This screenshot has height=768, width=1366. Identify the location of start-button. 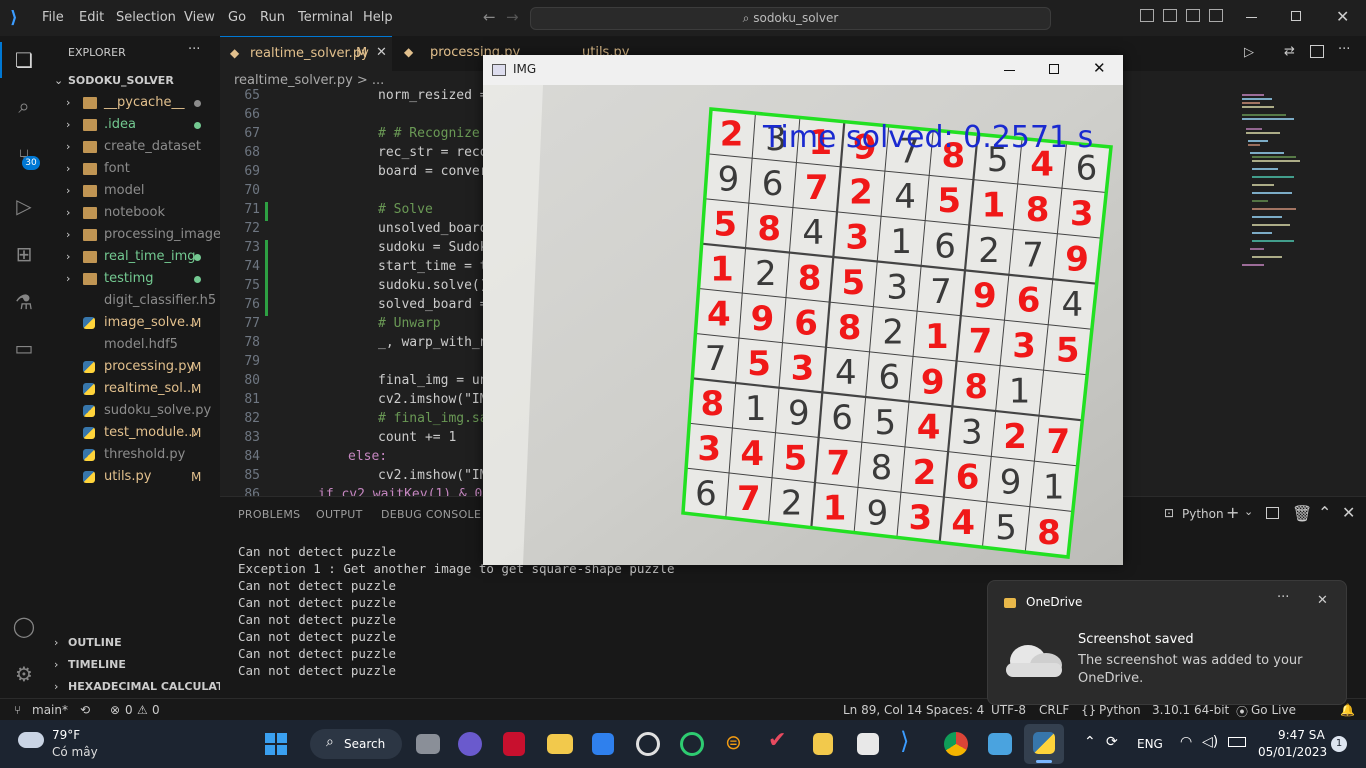
(276, 744).